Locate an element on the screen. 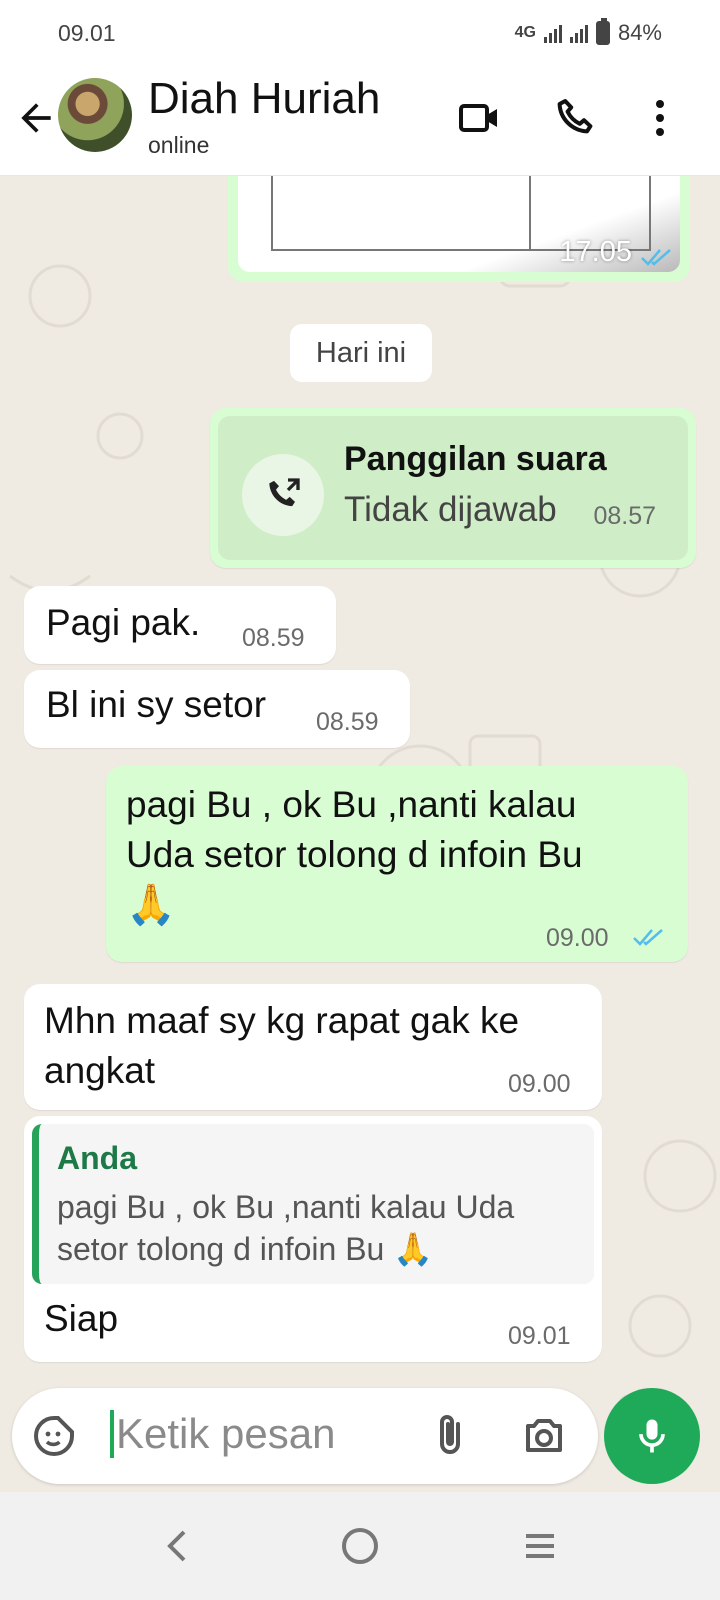 The width and height of the screenshot is (720, 1600). status-icons: 4G 84% is located at coordinates (588, 32).